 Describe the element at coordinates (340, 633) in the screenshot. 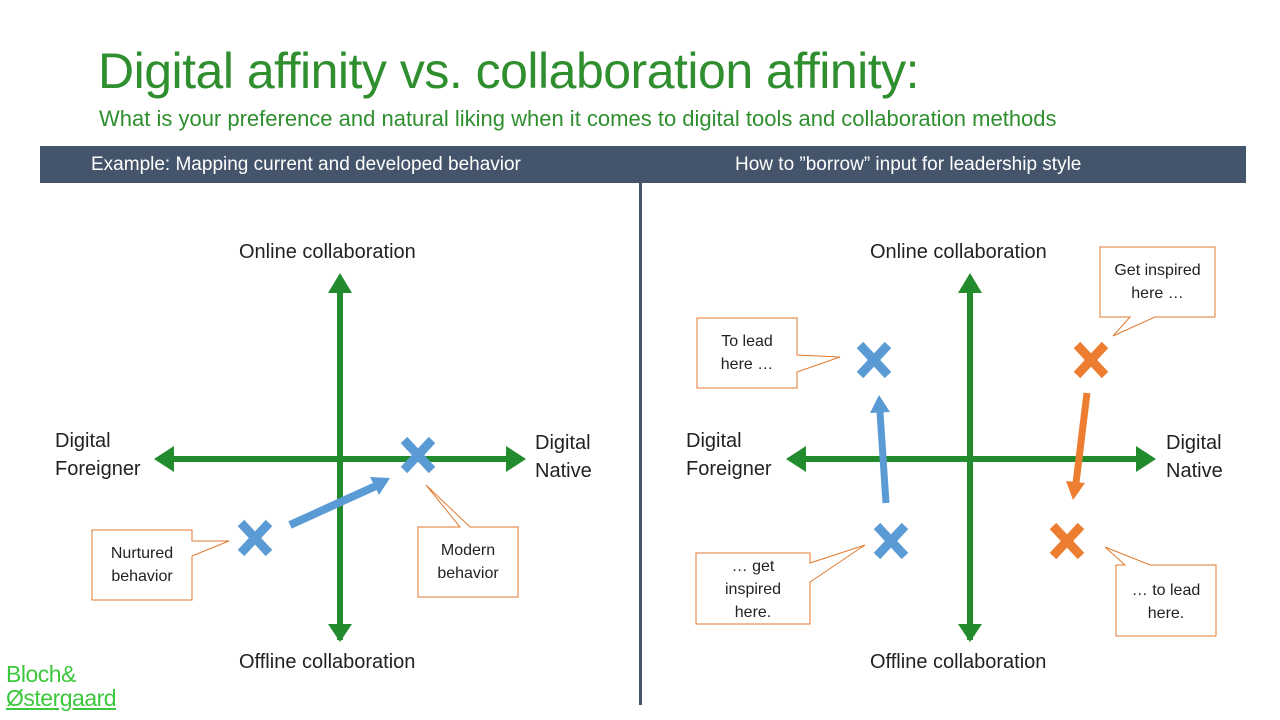

I see `left-axis-arrow-down-icon` at that location.